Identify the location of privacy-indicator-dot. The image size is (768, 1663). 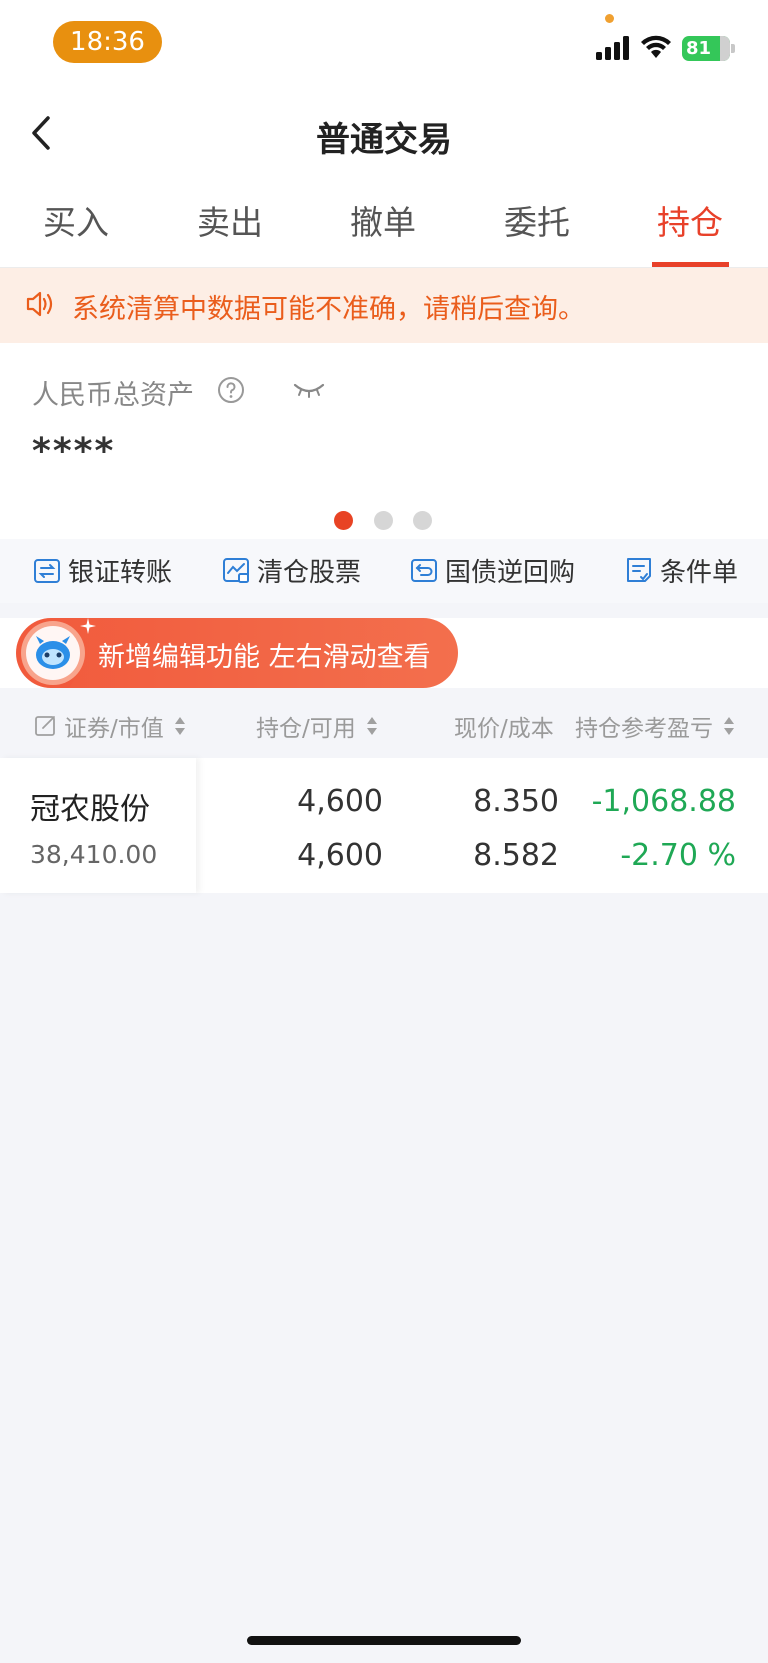
(609, 18).